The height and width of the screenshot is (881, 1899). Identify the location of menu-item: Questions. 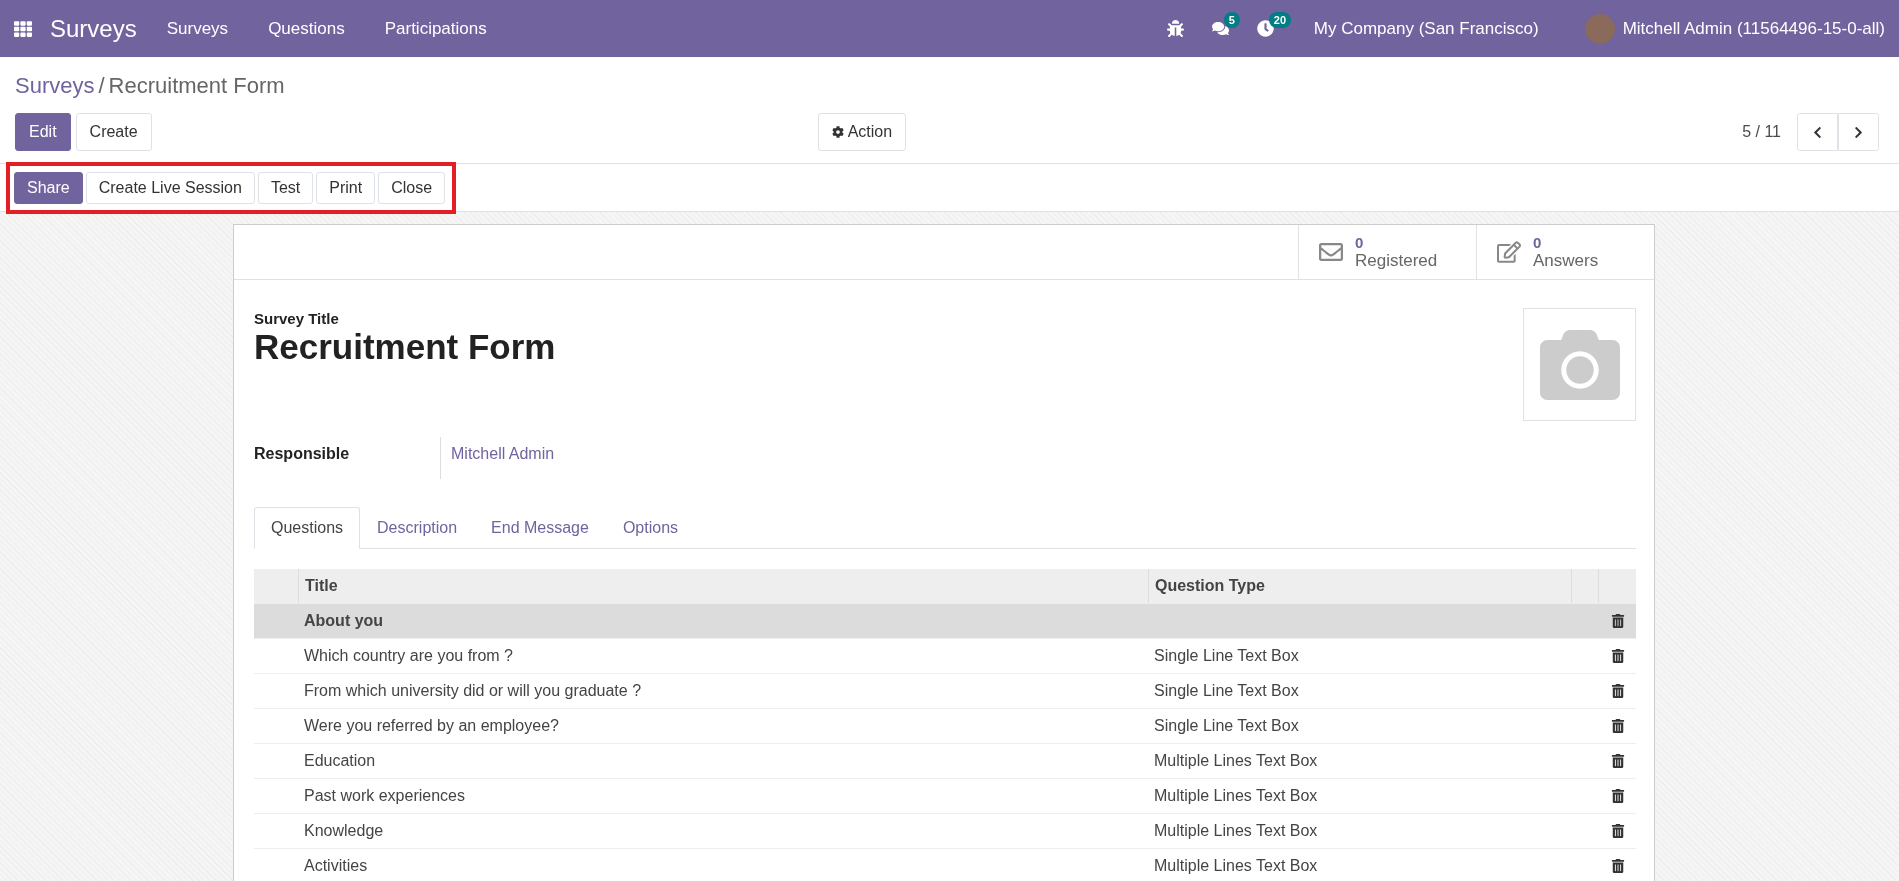
(306, 28).